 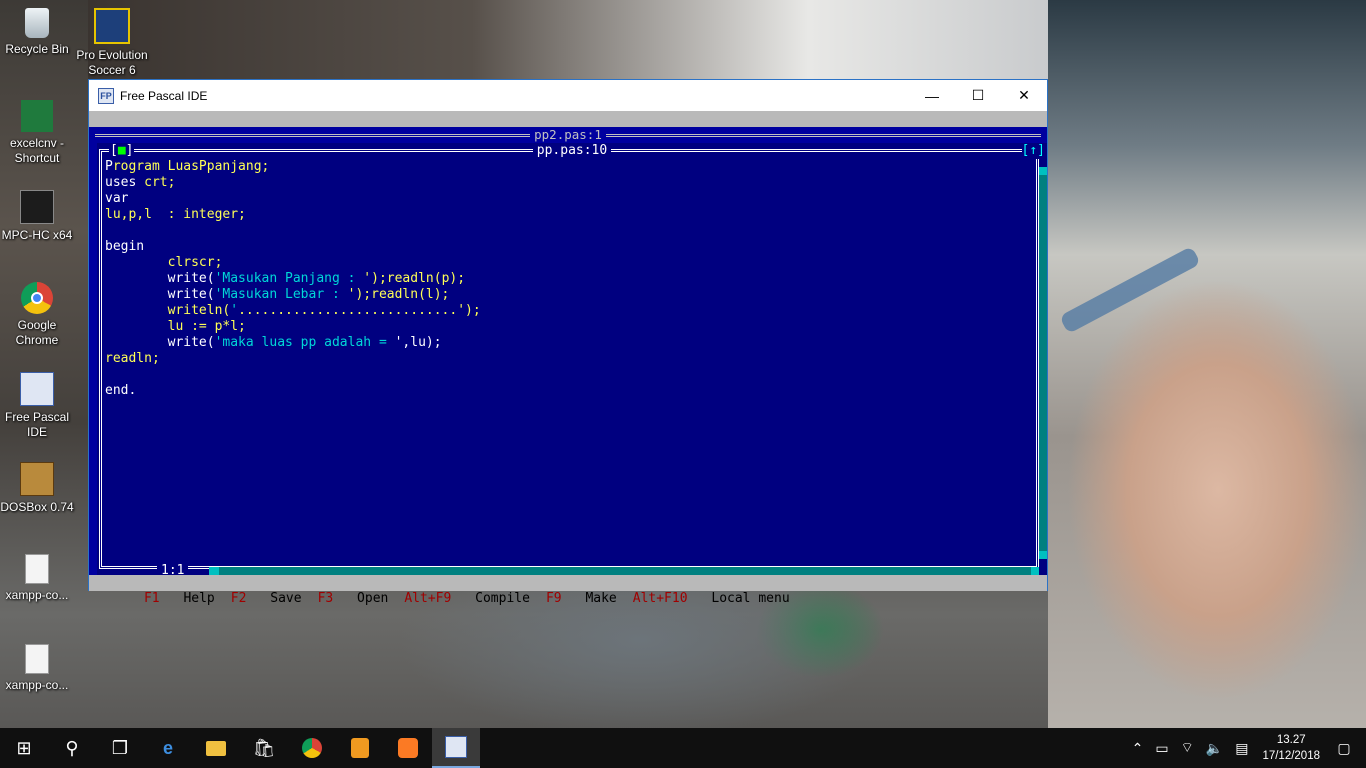 I want to click on search-button: ⚲, so click(x=72, y=748).